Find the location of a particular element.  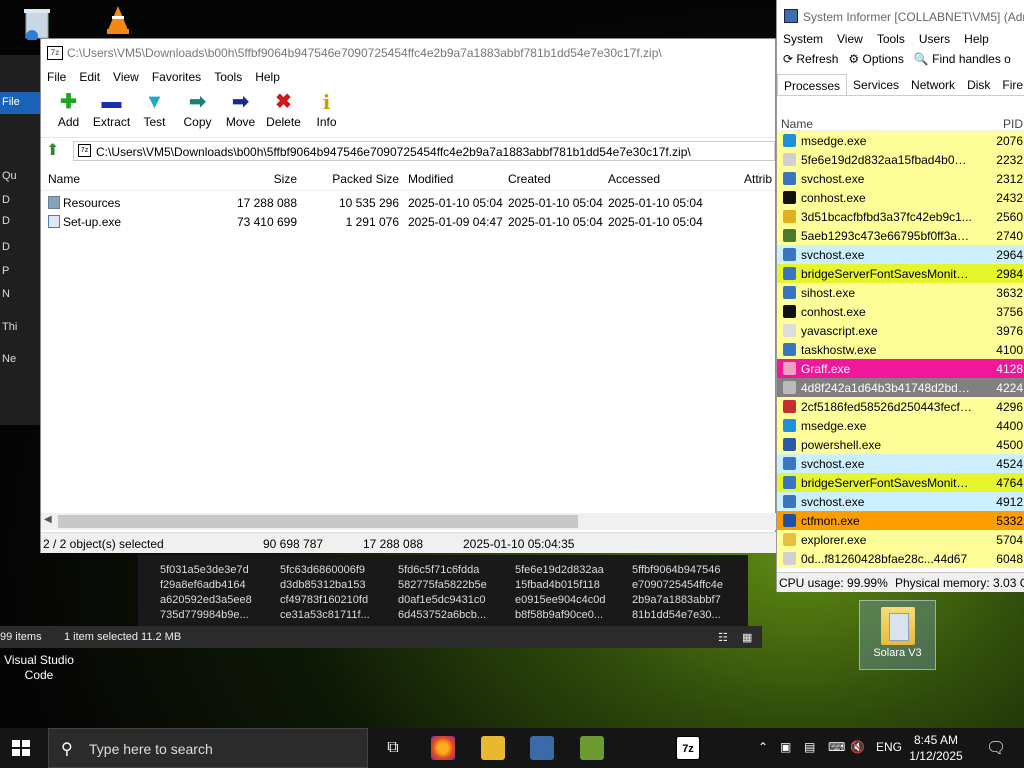

file-explorer-icon is located at coordinates (493, 748).